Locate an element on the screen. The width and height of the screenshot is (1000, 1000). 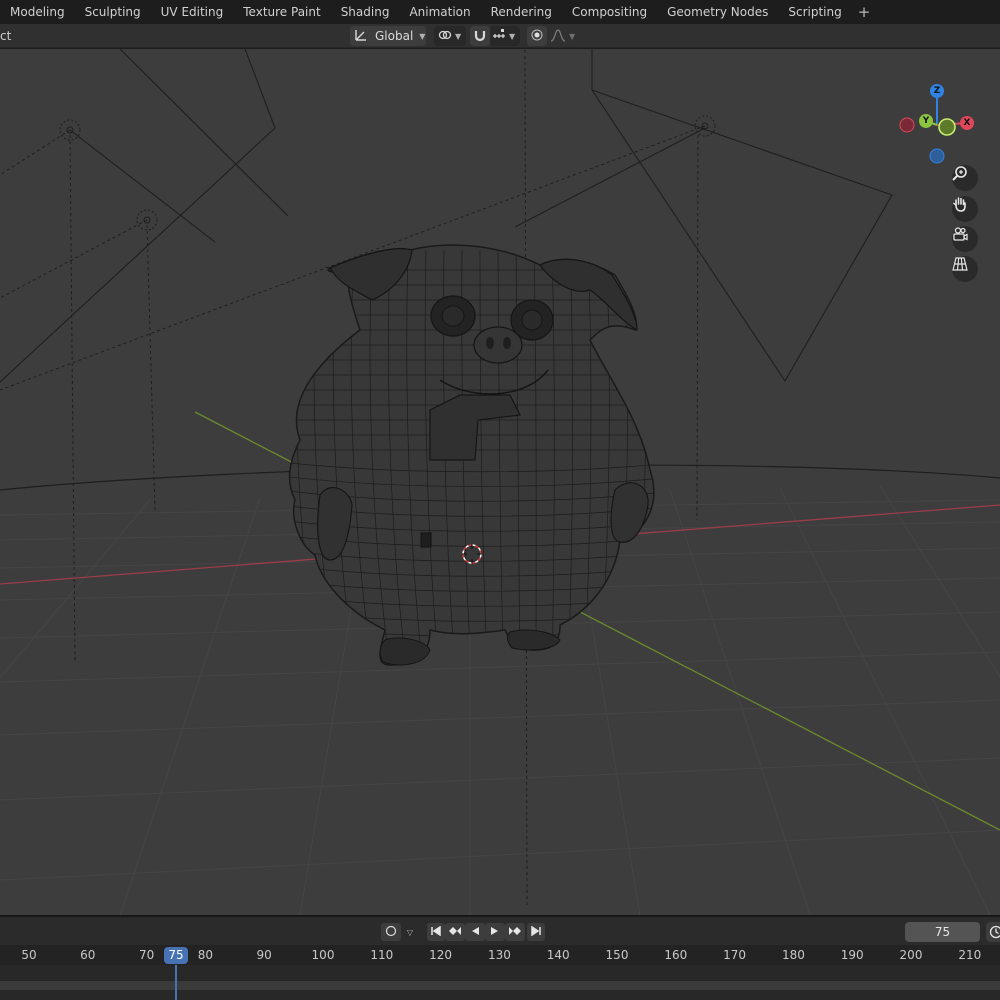
magnet-icon is located at coordinates (480, 36).